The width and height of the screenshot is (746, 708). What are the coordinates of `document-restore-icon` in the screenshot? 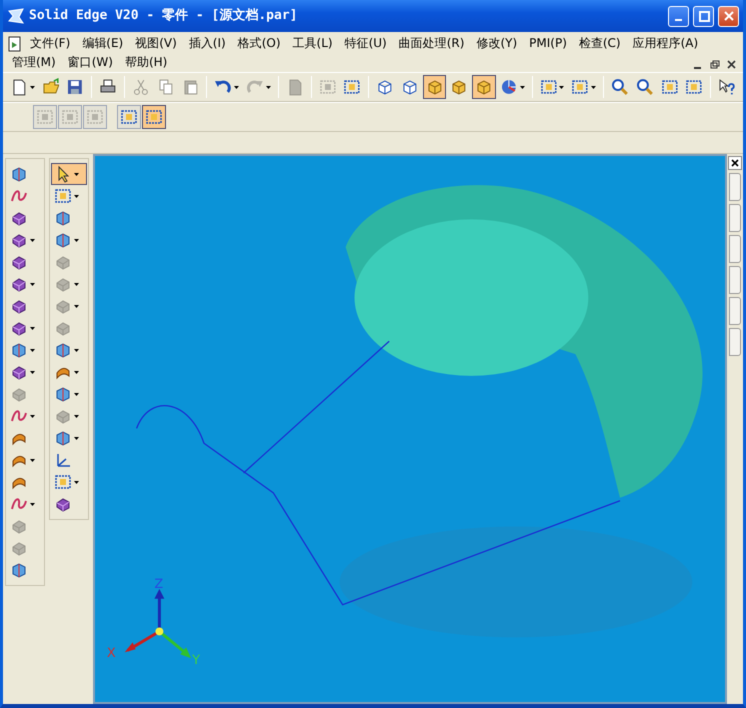 It's located at (714, 64).